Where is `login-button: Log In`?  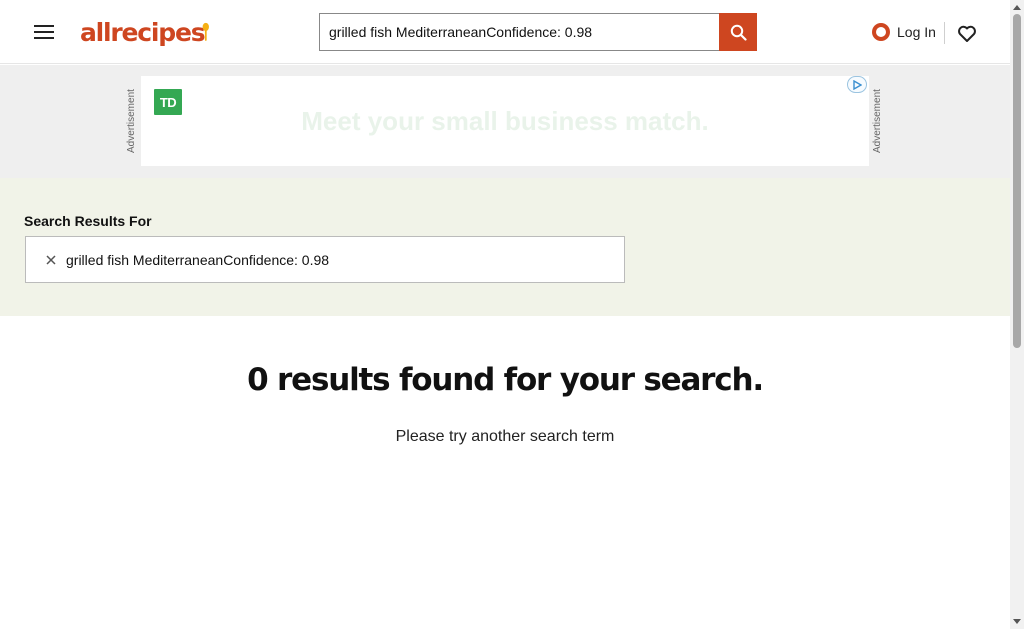 login-button: Log In is located at coordinates (903, 32).